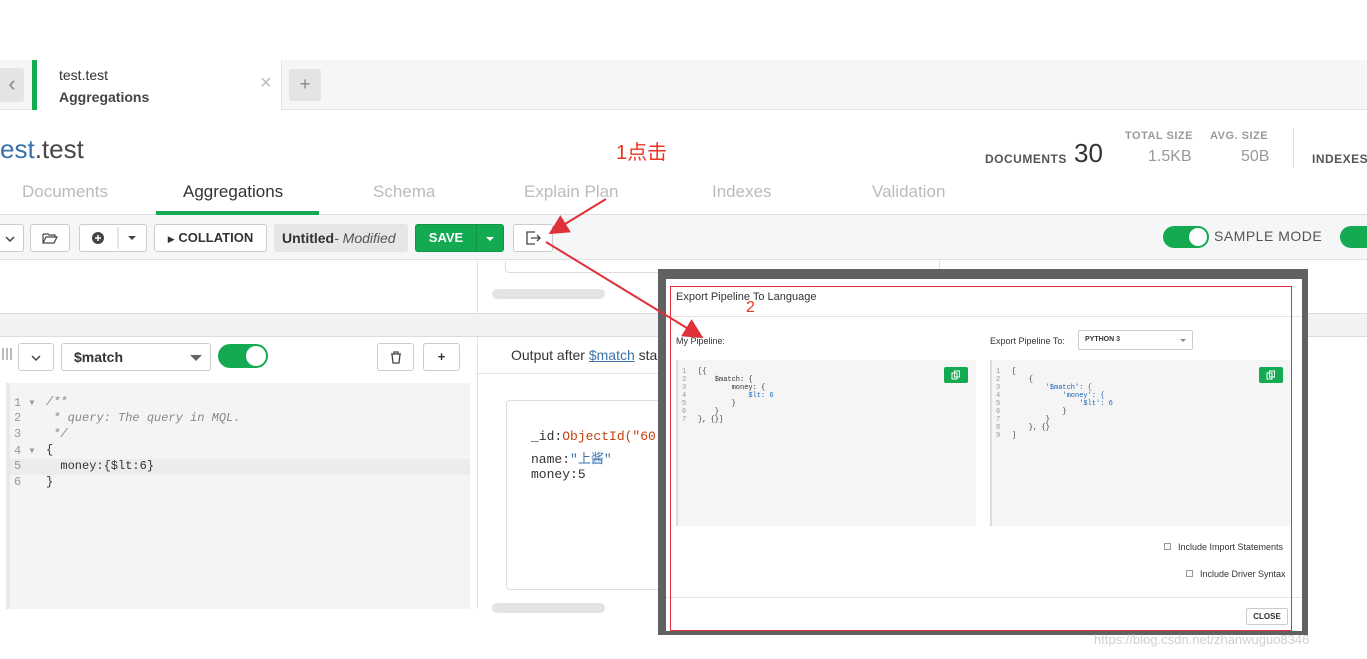  I want to click on watermark: https://blog.csdn.net/zhanwuguo8346, so click(1202, 639).